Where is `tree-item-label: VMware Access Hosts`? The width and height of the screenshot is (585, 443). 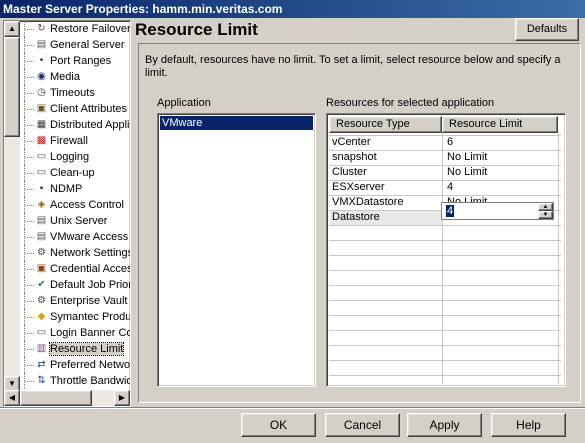
tree-item-label: VMware Access Hosts is located at coordinates (90, 237).